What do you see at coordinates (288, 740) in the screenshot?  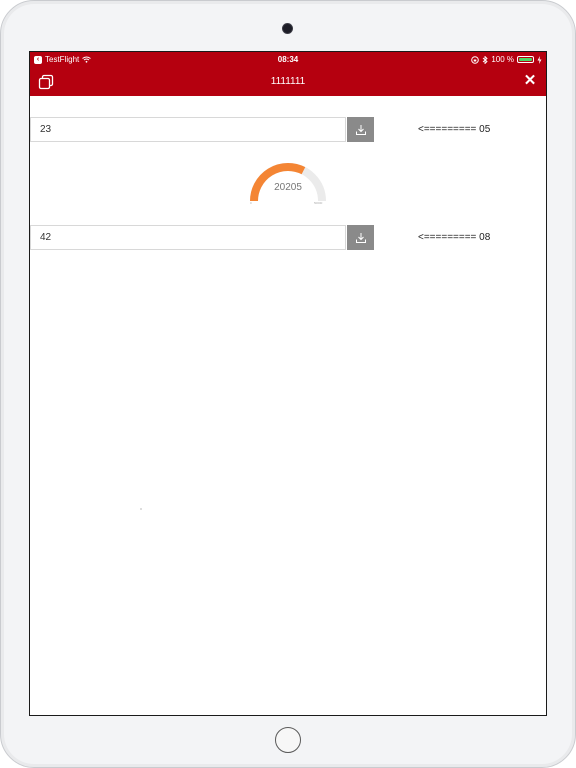 I see `home-button` at bounding box center [288, 740].